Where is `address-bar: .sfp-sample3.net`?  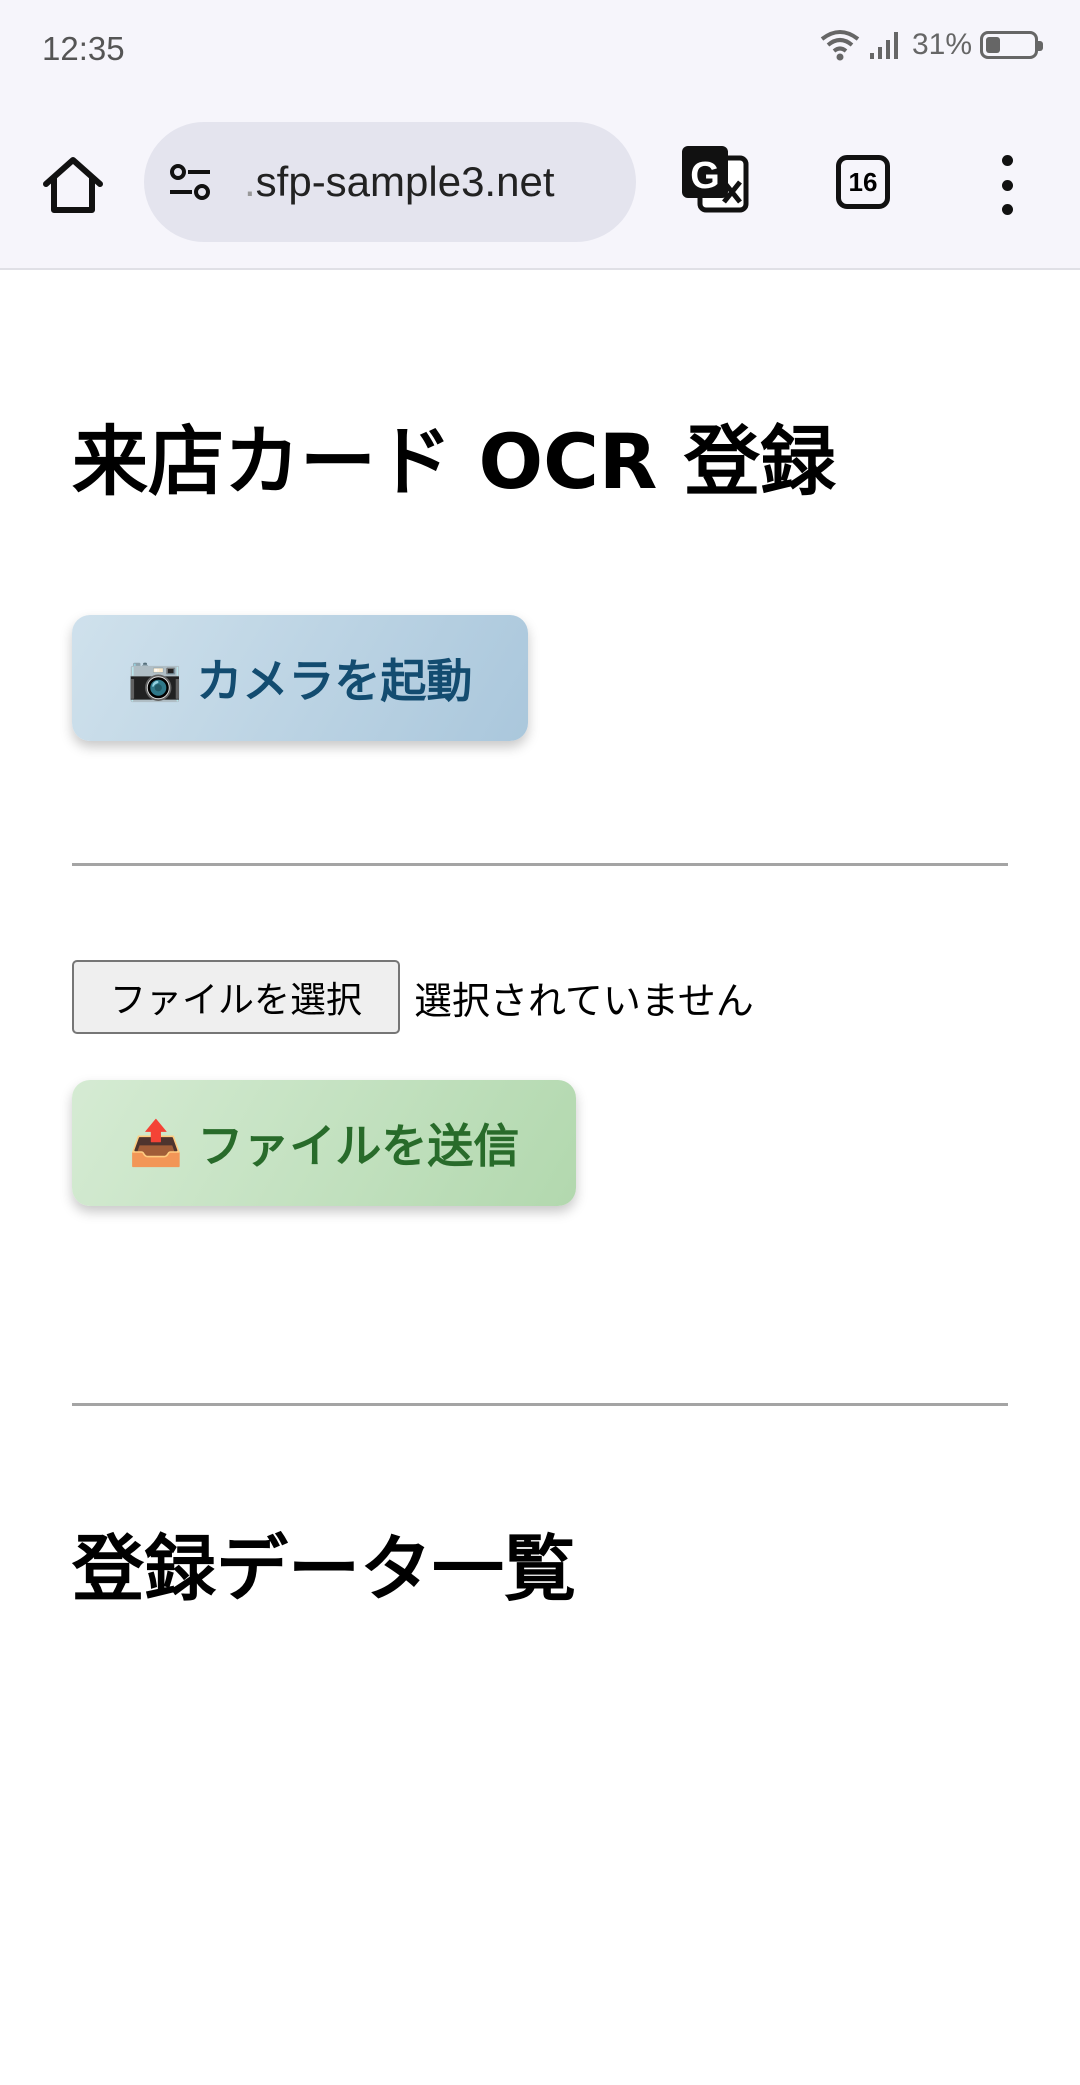
address-bar: .sfp-sample3.net is located at coordinates (390, 182).